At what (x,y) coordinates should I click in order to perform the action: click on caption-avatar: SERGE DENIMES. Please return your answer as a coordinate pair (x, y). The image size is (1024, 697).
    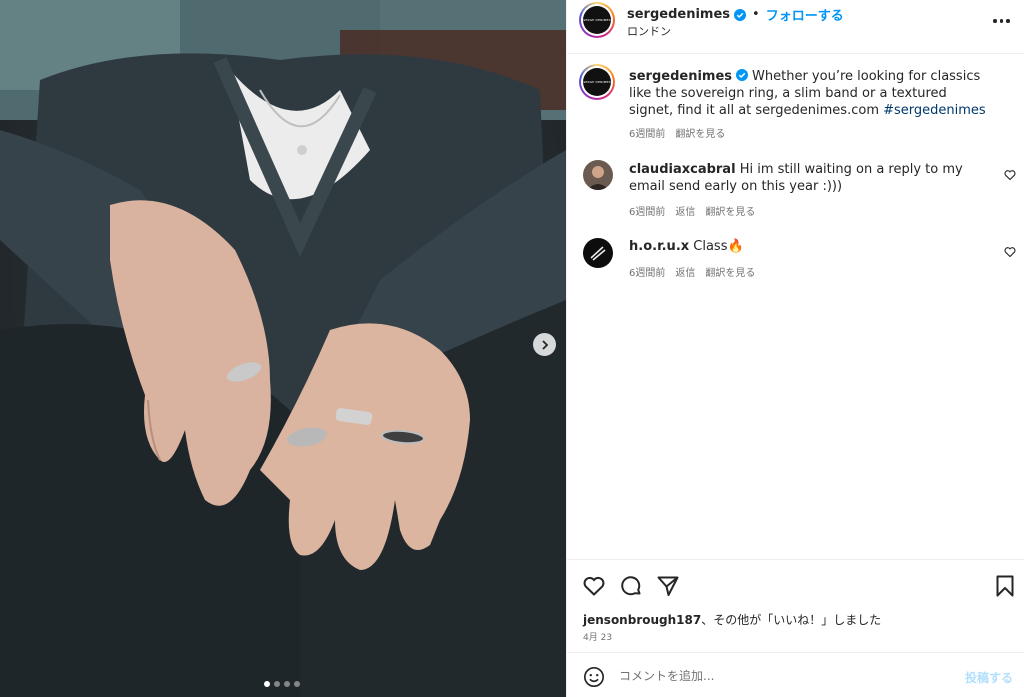
    Looking at the image, I should click on (597, 82).